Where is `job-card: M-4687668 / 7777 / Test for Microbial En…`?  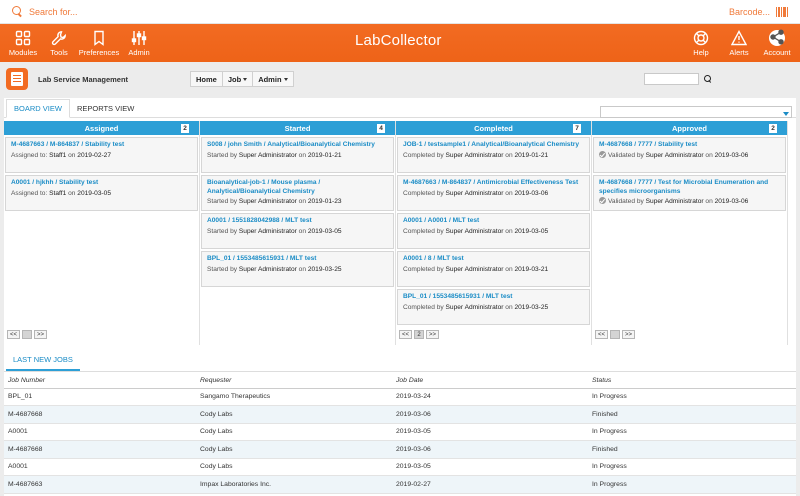 job-card: M-4687668 / 7777 / Test for Microbial En… is located at coordinates (689, 193).